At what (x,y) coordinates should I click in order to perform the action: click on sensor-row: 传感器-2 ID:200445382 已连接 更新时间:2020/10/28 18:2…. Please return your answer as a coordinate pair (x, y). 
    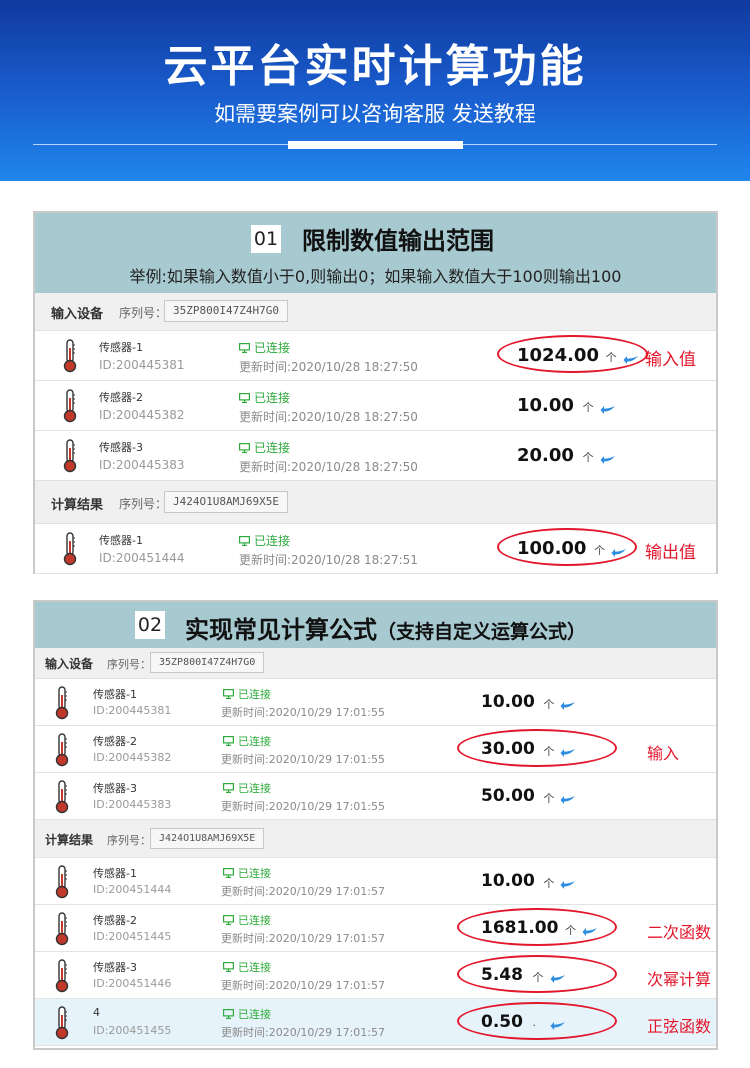
    Looking at the image, I should click on (375, 406).